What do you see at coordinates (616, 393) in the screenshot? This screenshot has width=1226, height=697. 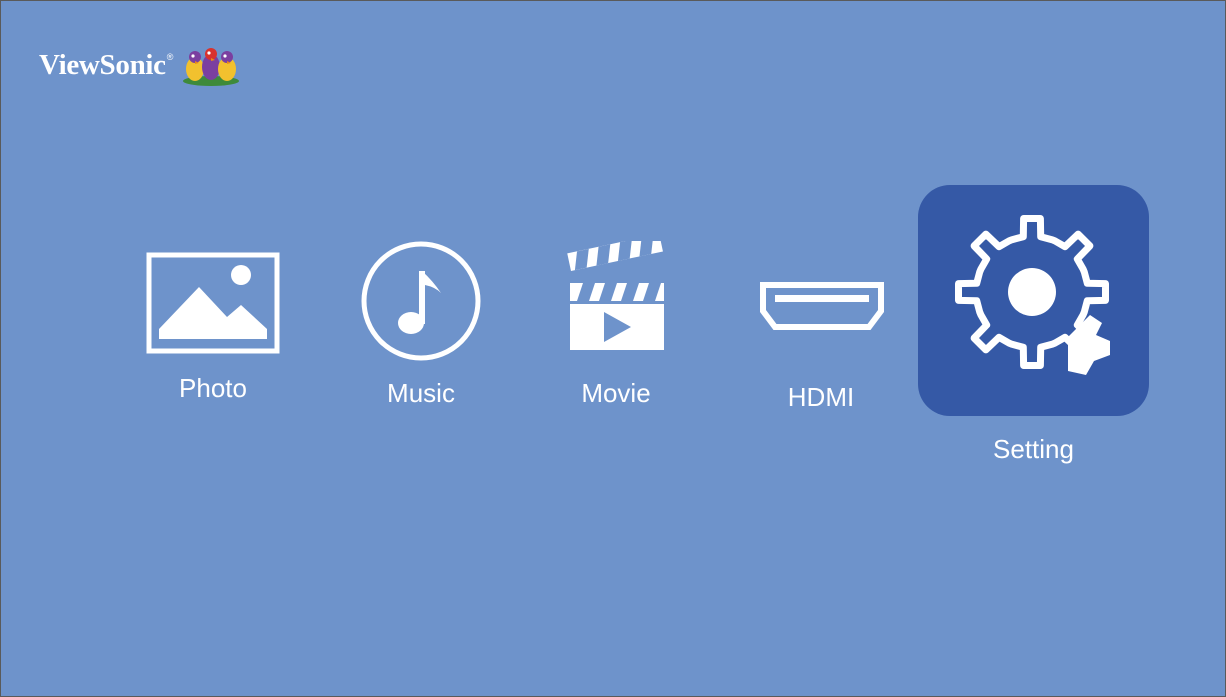 I see `menu-label-movie: Movie` at bounding box center [616, 393].